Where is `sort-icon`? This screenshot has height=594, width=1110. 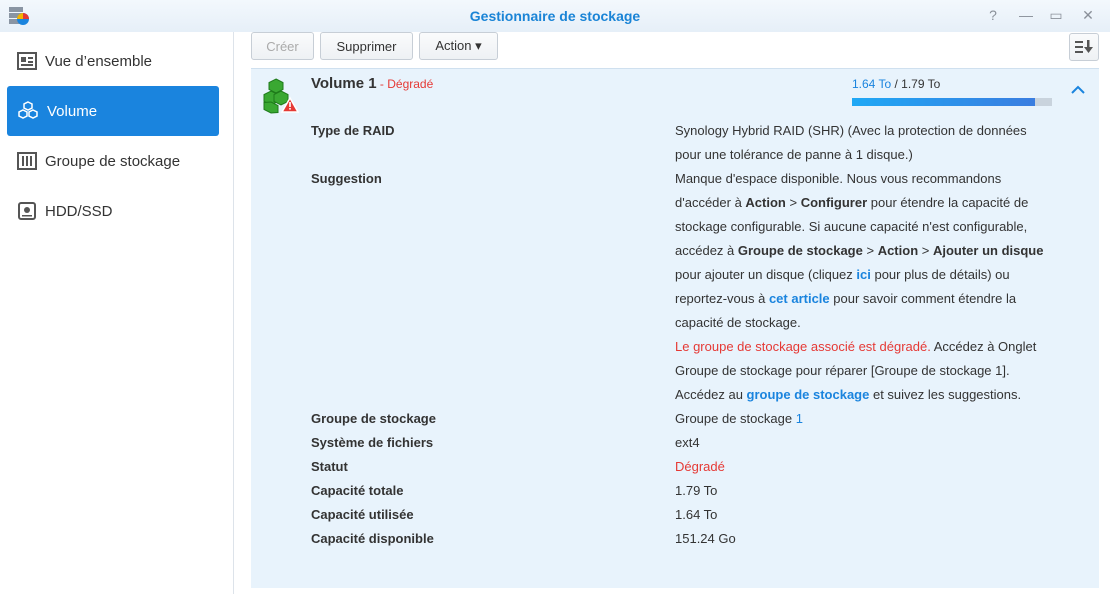 sort-icon is located at coordinates (1084, 46).